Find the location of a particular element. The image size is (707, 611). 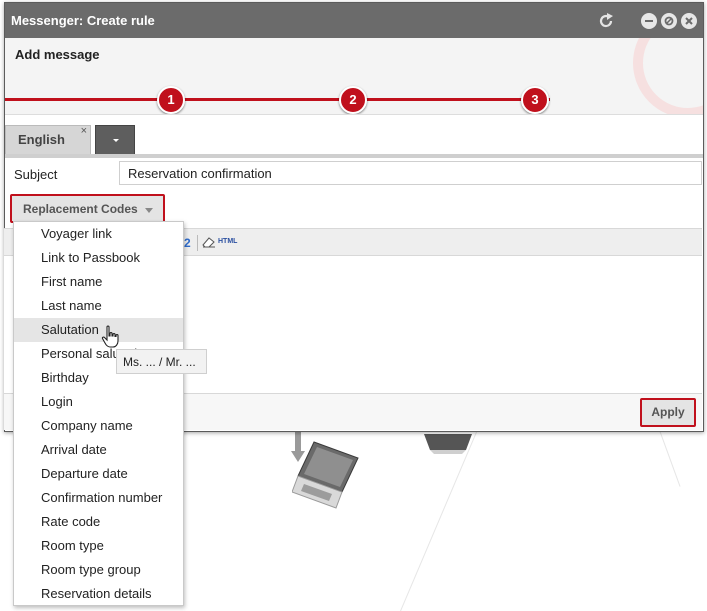

menu-item: Salutation is located at coordinates (98, 330).